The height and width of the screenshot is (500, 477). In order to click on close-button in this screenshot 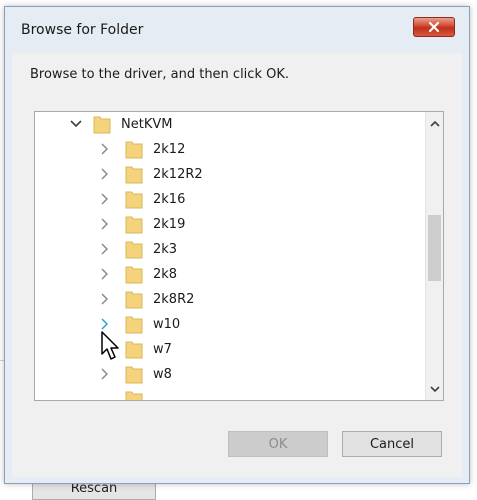, I will do `click(434, 27)`.